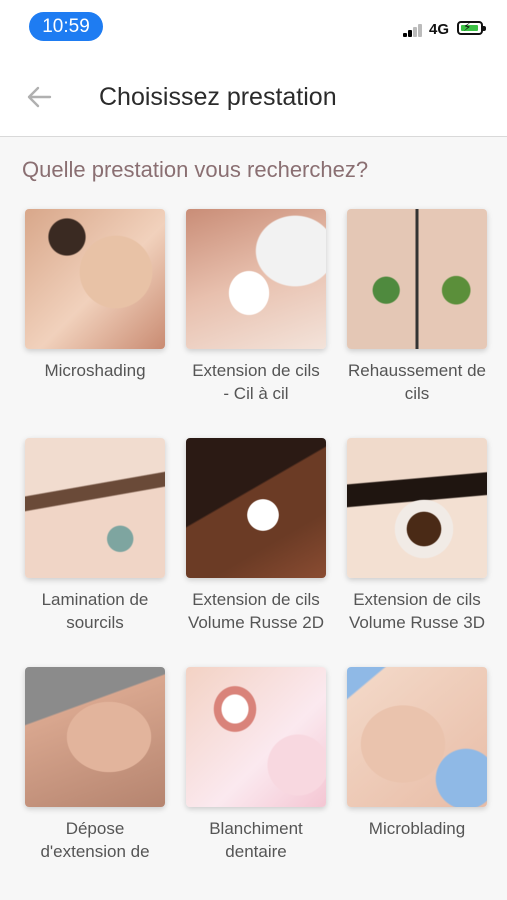  Describe the element at coordinates (95, 611) in the screenshot. I see `service-label: Lamination de sourcils` at that location.